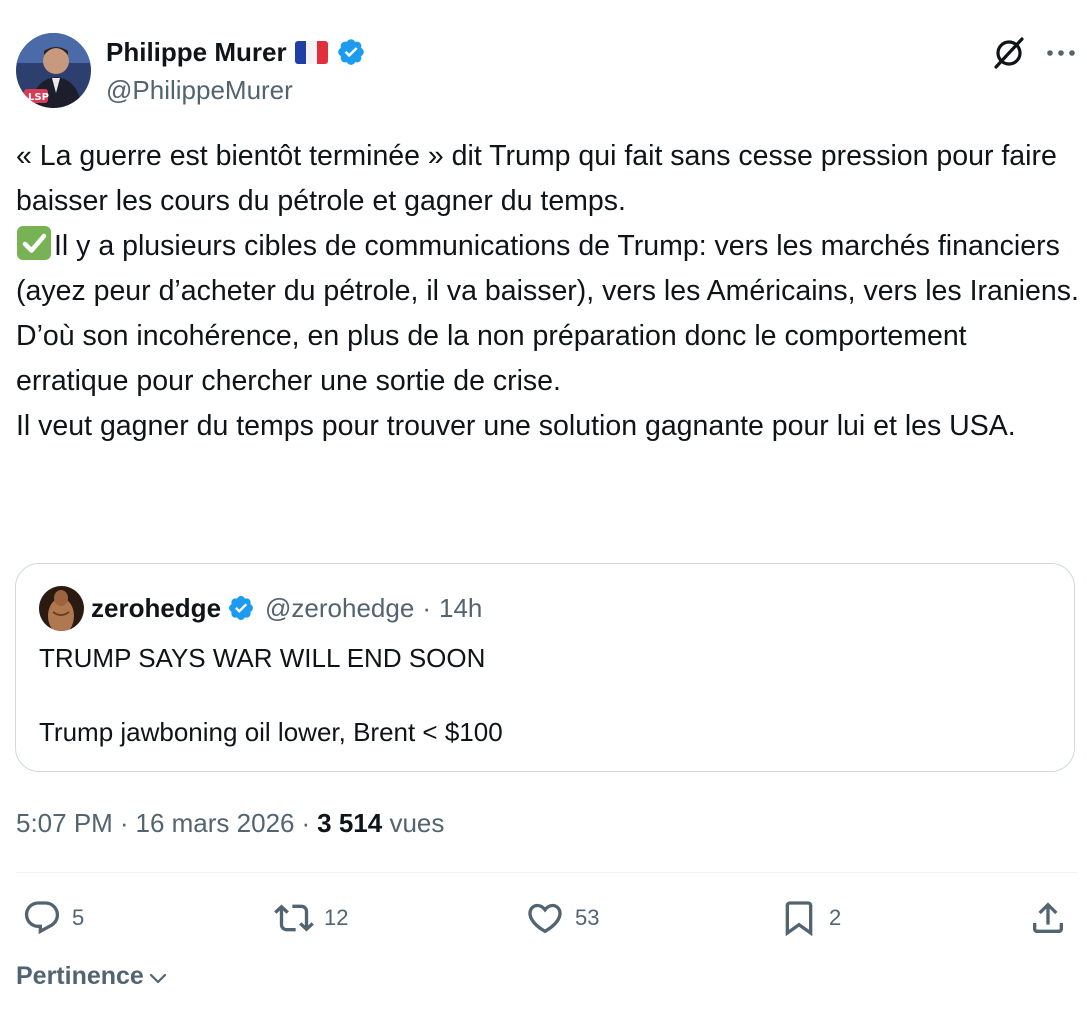 This screenshot has height=1012, width=1087. I want to click on views-label: vues, so click(417, 823).